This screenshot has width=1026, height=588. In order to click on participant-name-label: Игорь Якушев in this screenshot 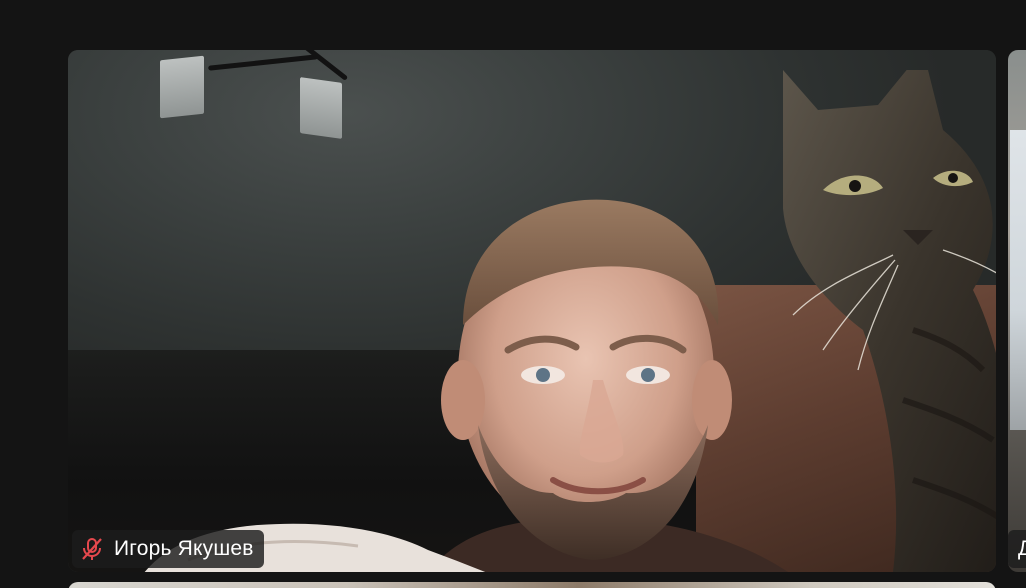, I will do `click(168, 549)`.